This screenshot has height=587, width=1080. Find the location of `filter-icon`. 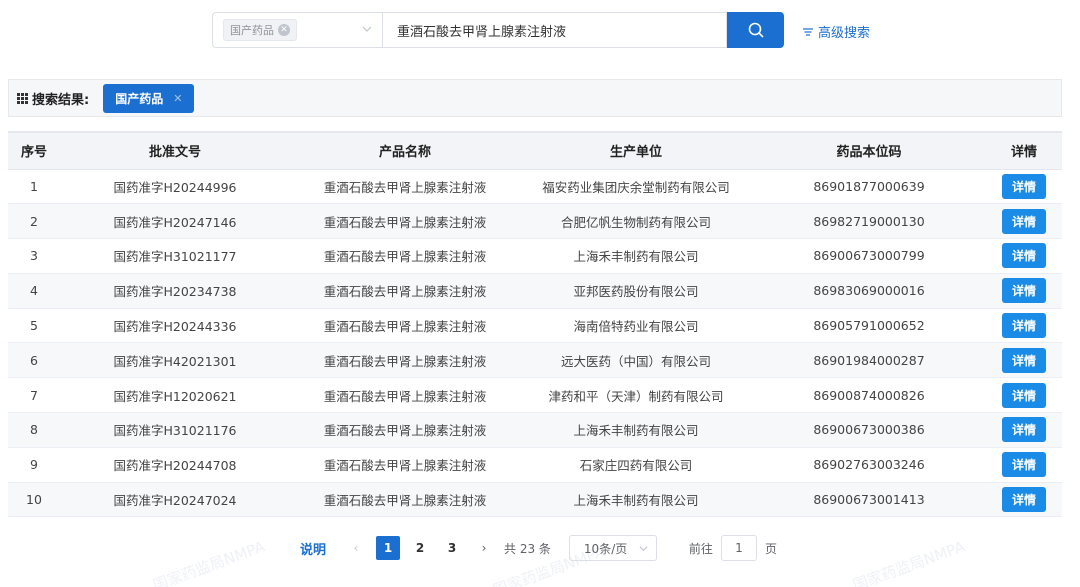

filter-icon is located at coordinates (808, 31).